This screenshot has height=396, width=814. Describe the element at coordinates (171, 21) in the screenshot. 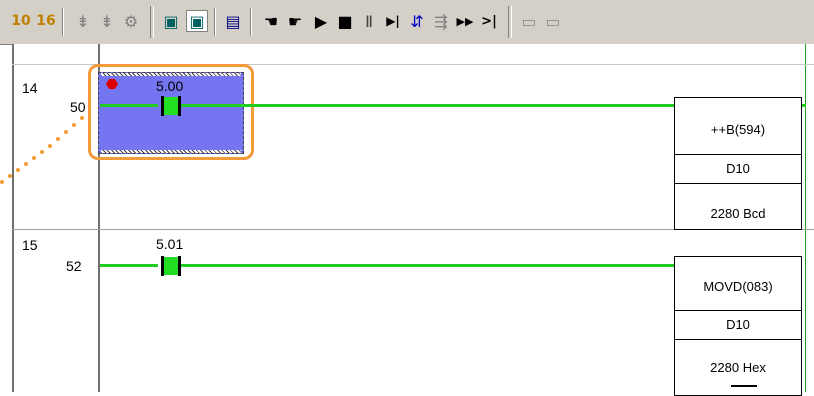

I see `program-mode-icon: ▣` at that location.